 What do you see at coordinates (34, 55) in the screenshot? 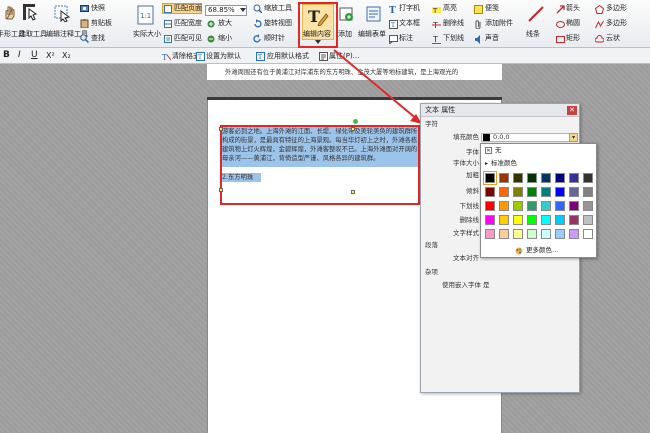
I see `underline-button: U` at bounding box center [34, 55].